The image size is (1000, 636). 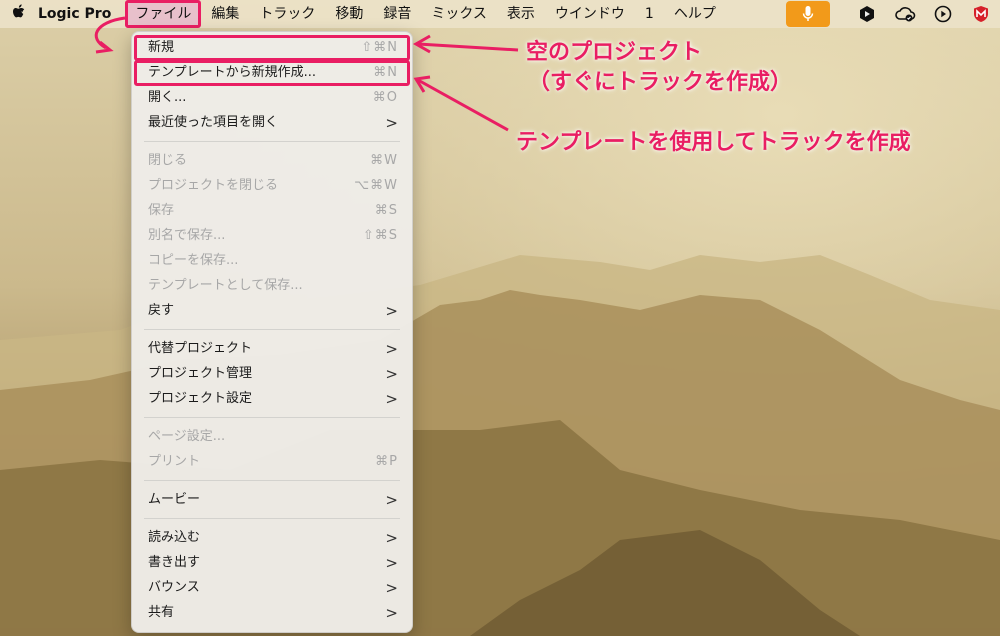 What do you see at coordinates (306, 74) in the screenshot?
I see `annotation-arrows` at bounding box center [306, 74].